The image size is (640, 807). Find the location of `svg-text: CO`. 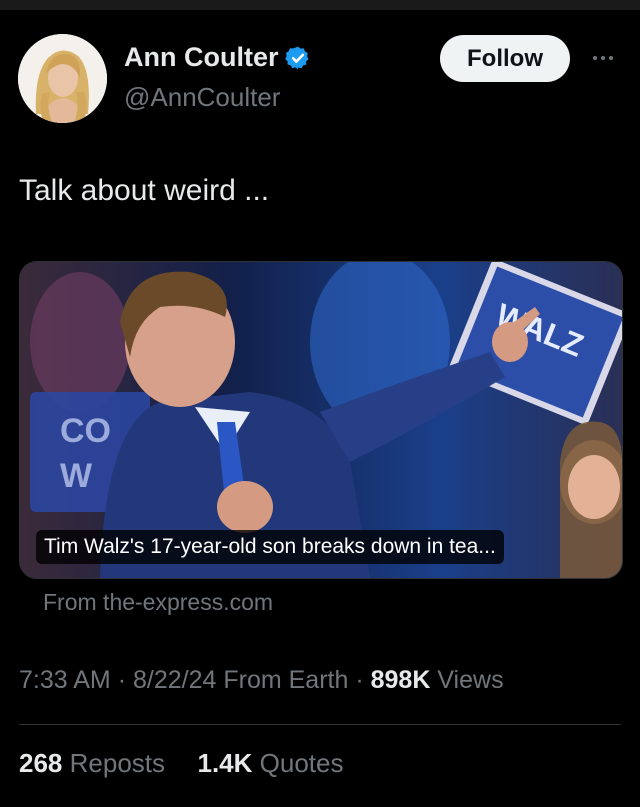

svg-text: CO is located at coordinates (85, 431).